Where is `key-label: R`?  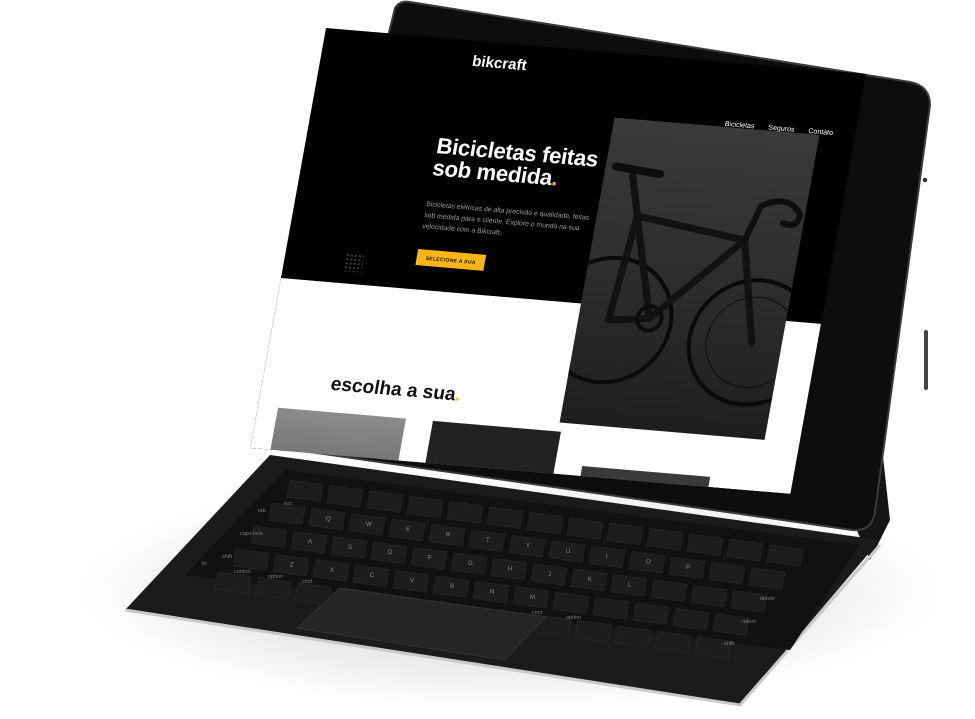
key-label: R is located at coordinates (448, 536).